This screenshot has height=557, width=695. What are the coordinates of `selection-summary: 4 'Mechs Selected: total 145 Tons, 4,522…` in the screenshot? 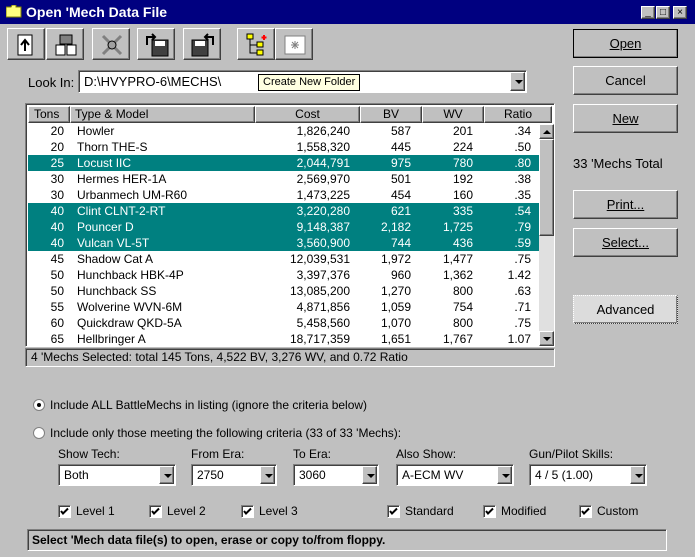 It's located at (290, 357).